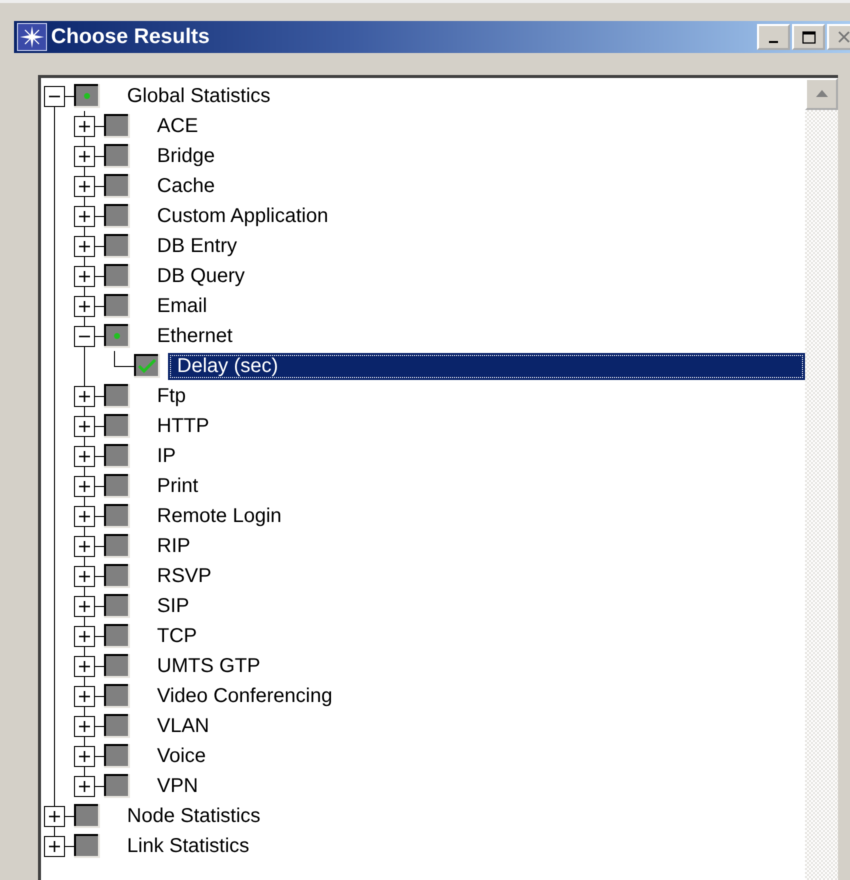 Image resolution: width=850 pixels, height=880 pixels. I want to click on tree-item: Link Statistics, so click(188, 846).